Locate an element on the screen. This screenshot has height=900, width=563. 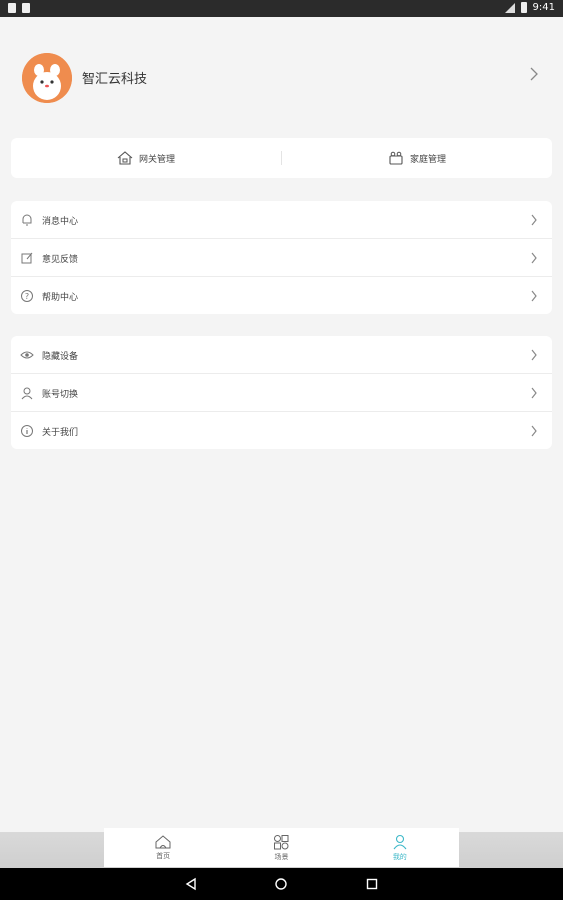
home-button-icon is located at coordinates (281, 884).